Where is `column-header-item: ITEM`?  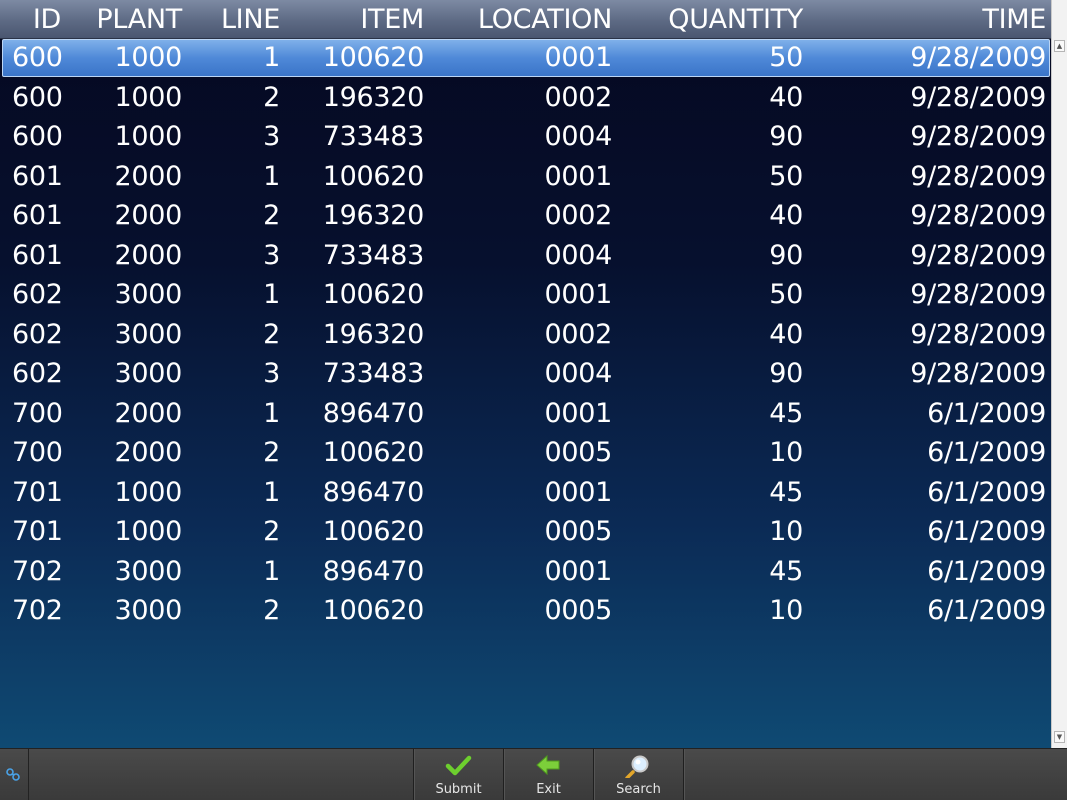 column-header-item: ITEM is located at coordinates (357, 19).